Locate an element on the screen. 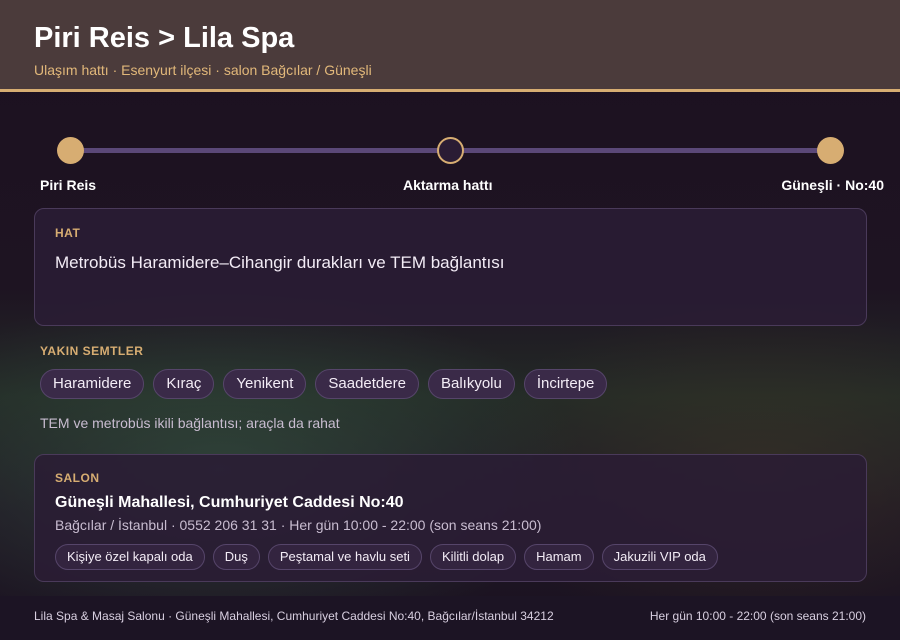 The height and width of the screenshot is (640, 900). footer-hours: Her gün 10:00 - 22:00 (son seans 21:00) is located at coordinates (757, 616).